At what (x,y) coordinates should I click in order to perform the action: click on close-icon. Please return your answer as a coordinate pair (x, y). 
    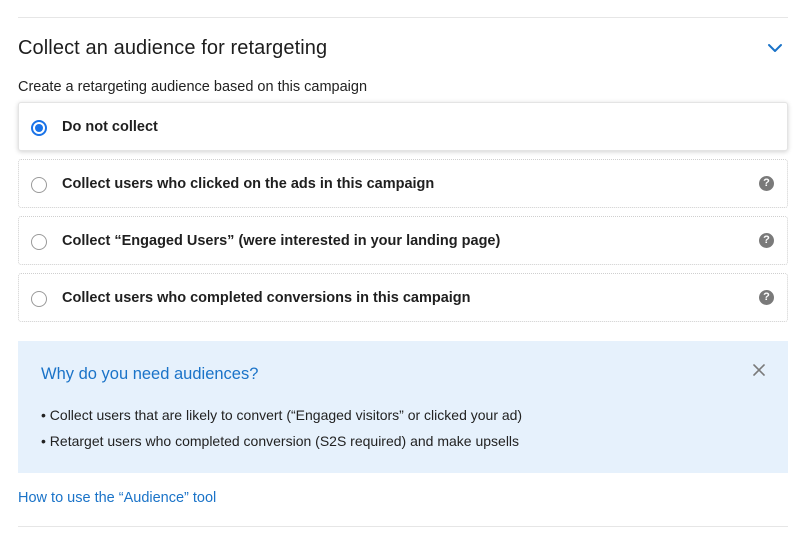
    Looking at the image, I should click on (759, 370).